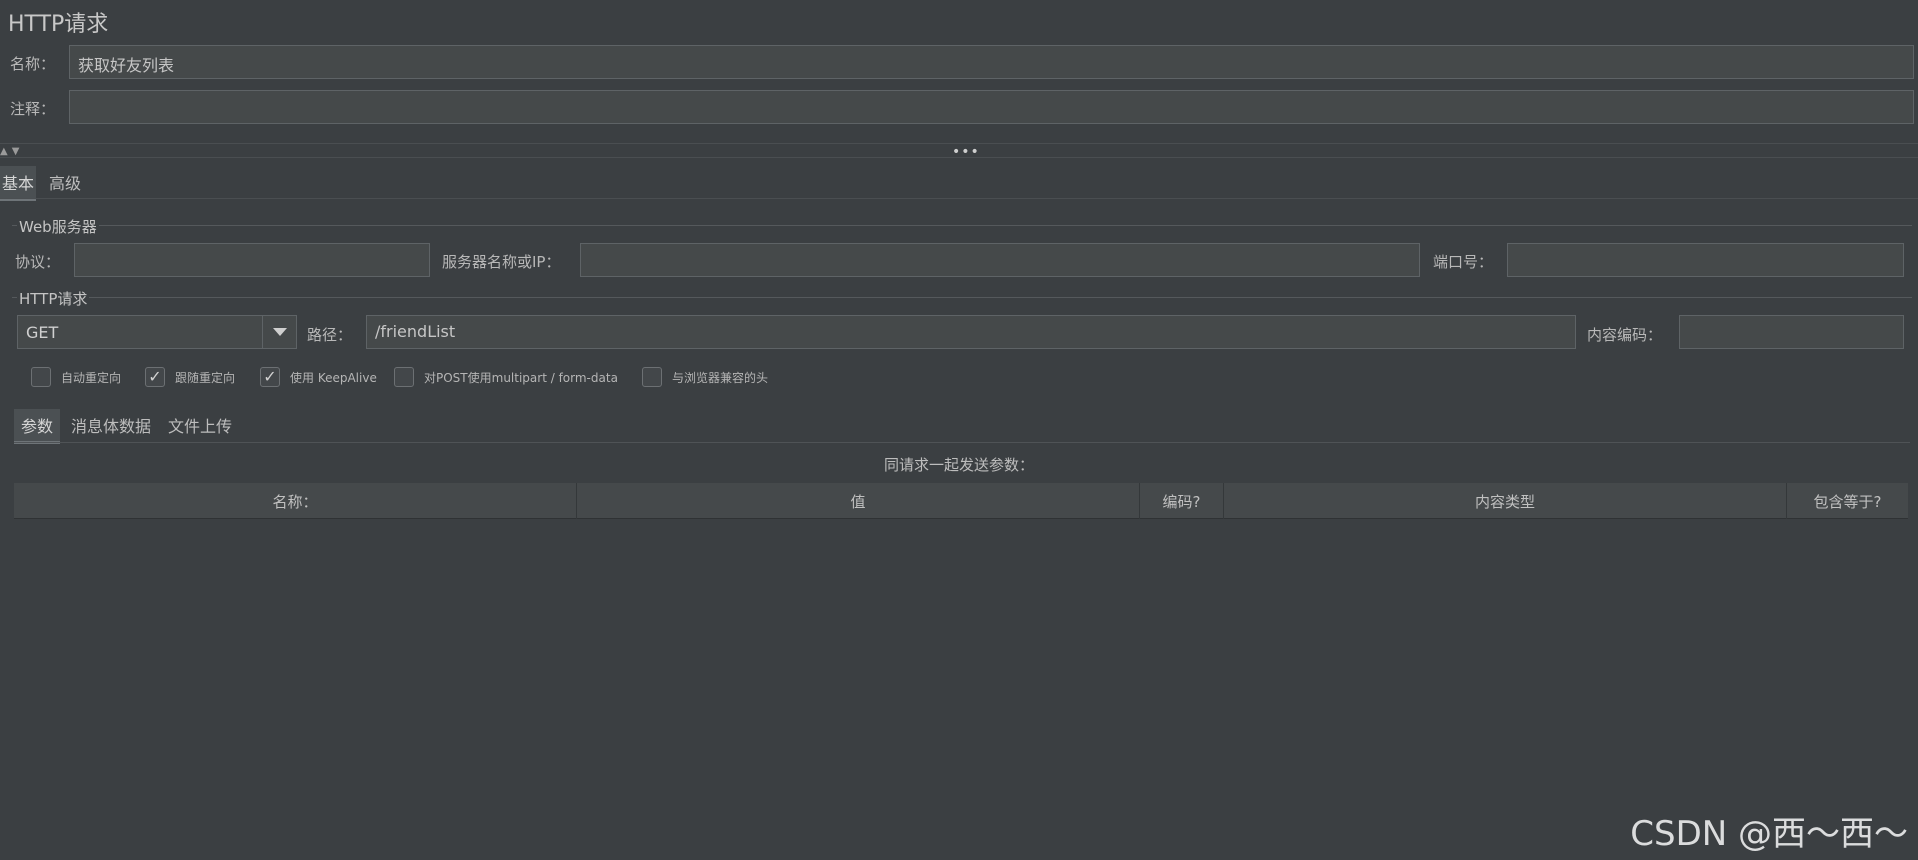  I want to click on browser-headers-label: 与浏览器兼容的头, so click(720, 377).